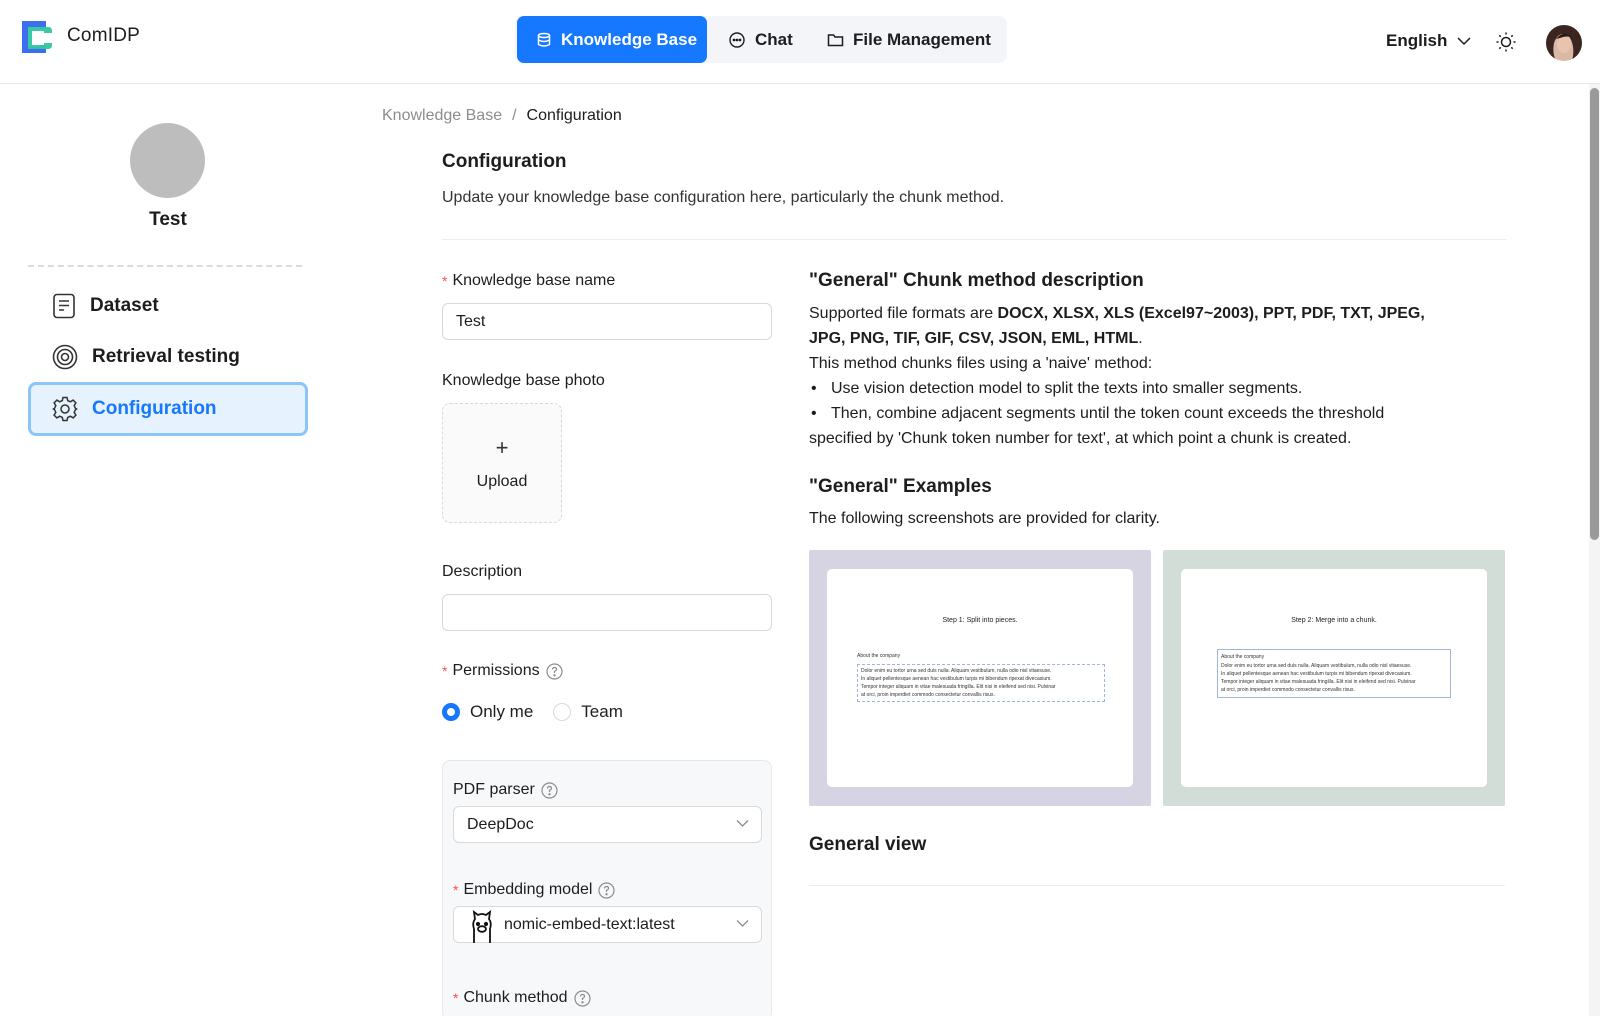 This screenshot has width=1600, height=1016. What do you see at coordinates (168, 219) in the screenshot?
I see `kb-name: Test` at bounding box center [168, 219].